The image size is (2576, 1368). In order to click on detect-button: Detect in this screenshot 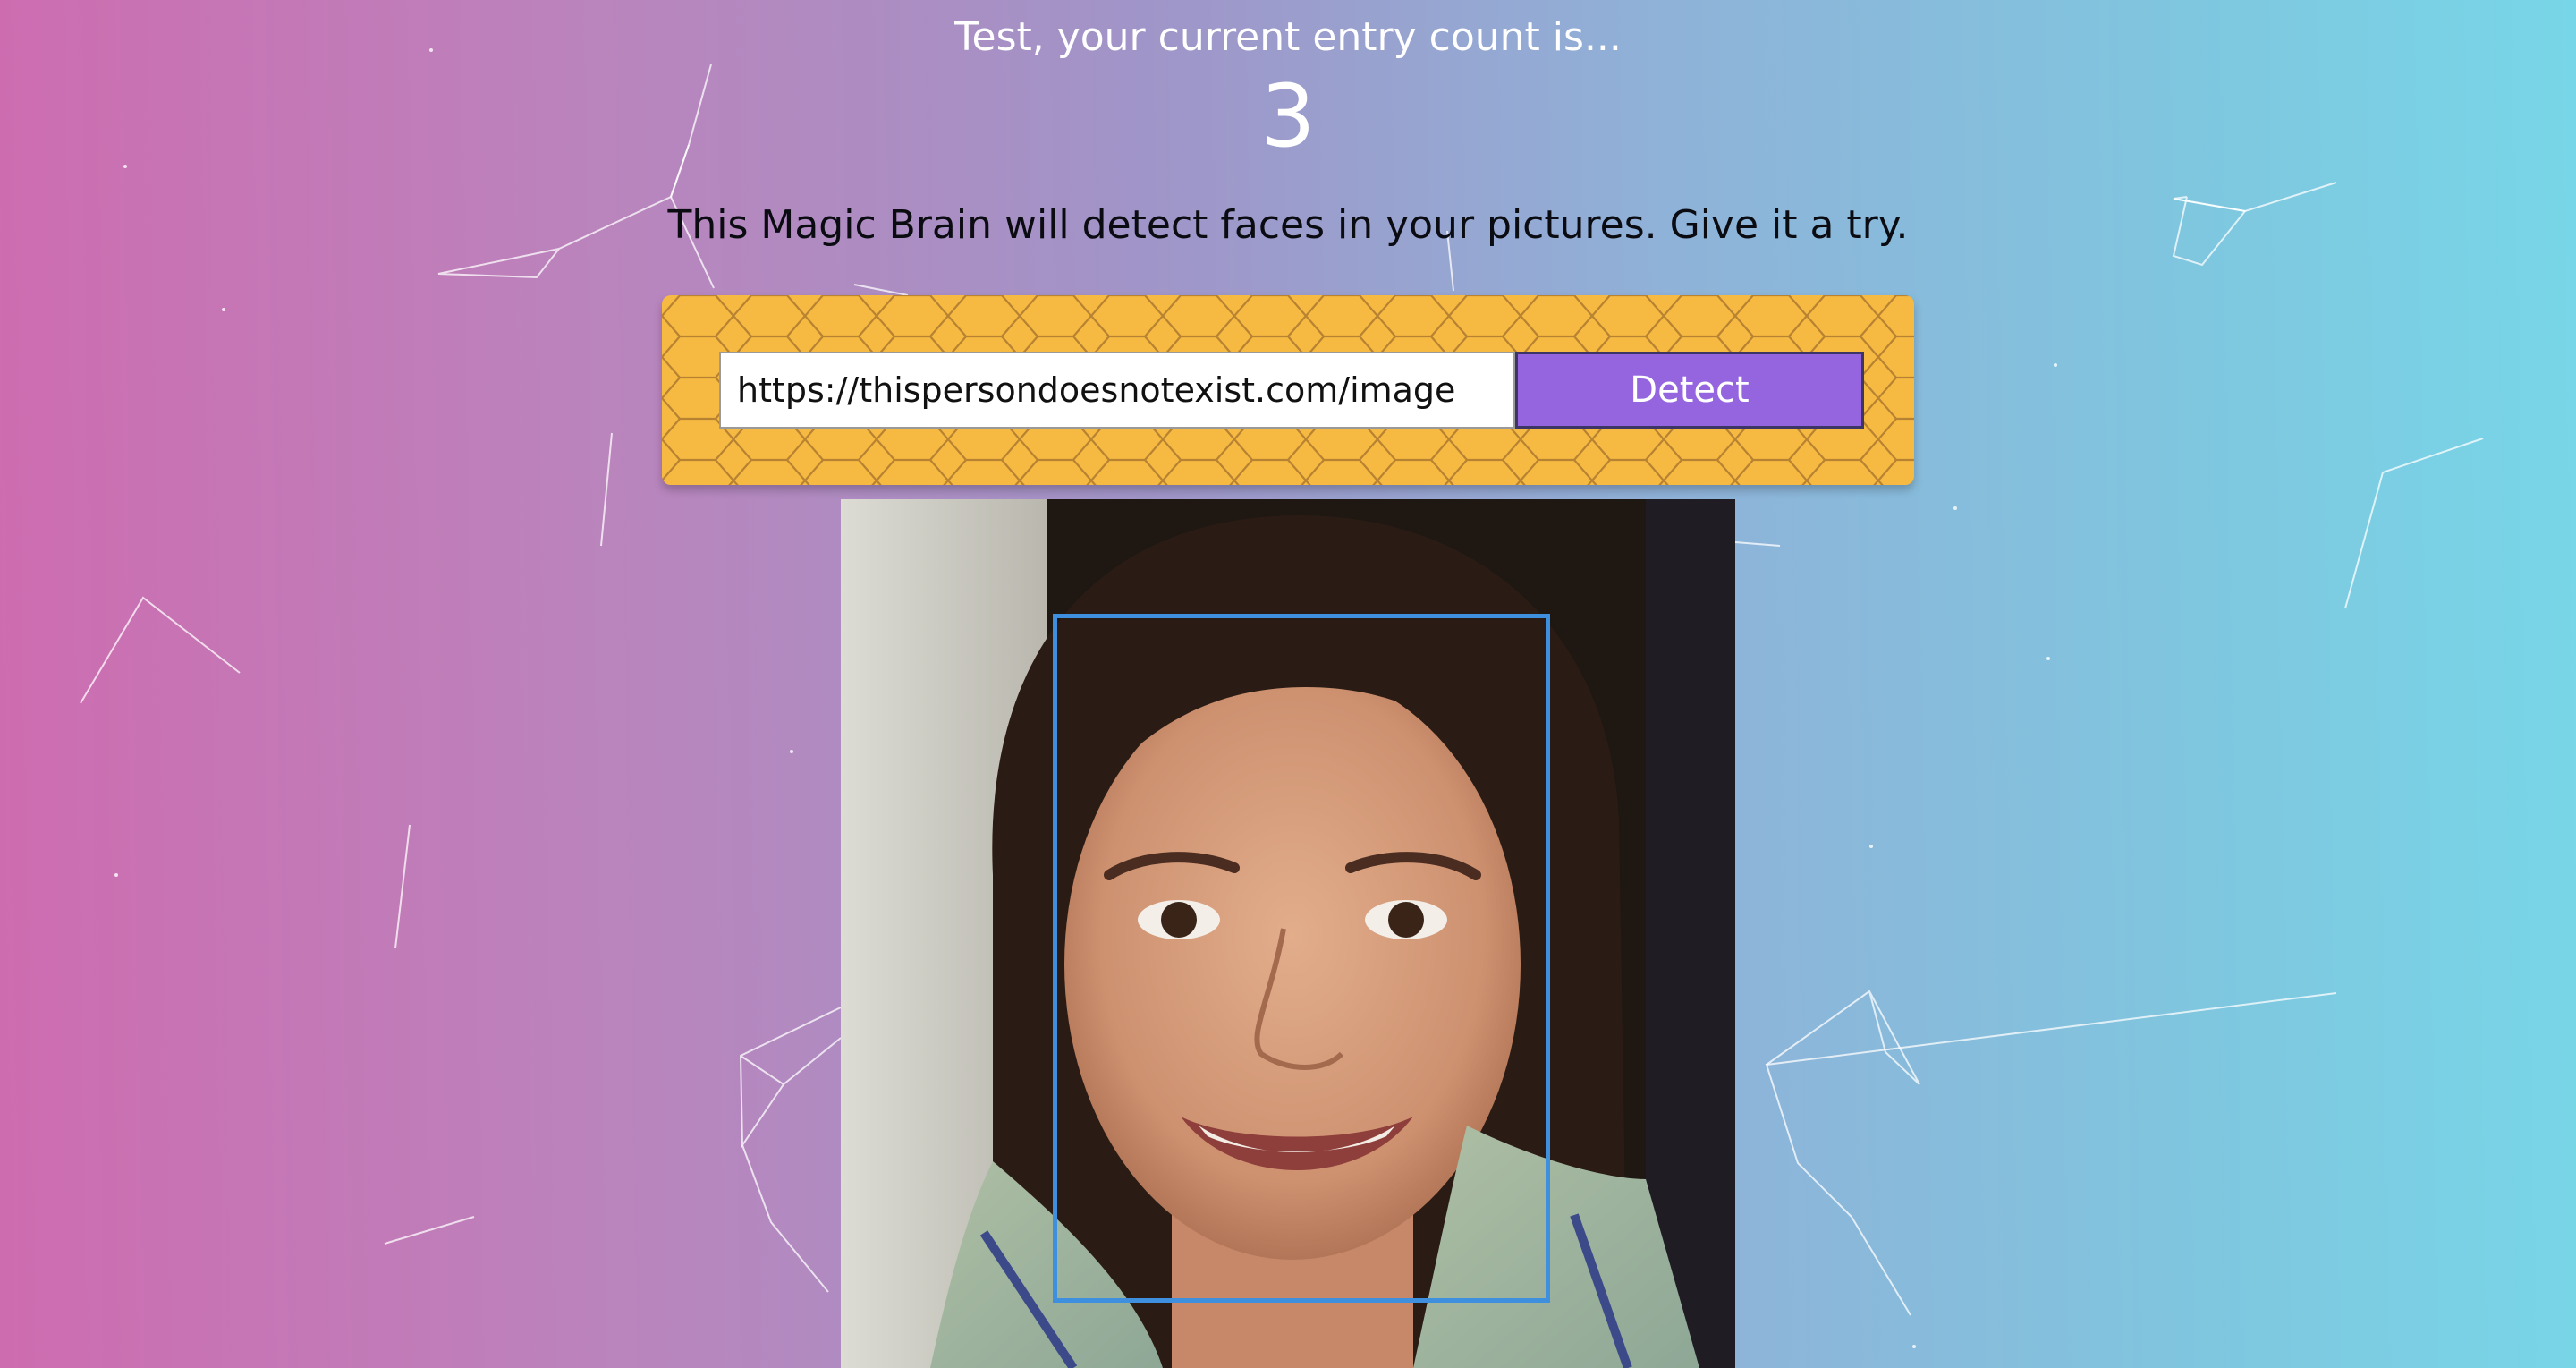, I will do `click(1689, 390)`.